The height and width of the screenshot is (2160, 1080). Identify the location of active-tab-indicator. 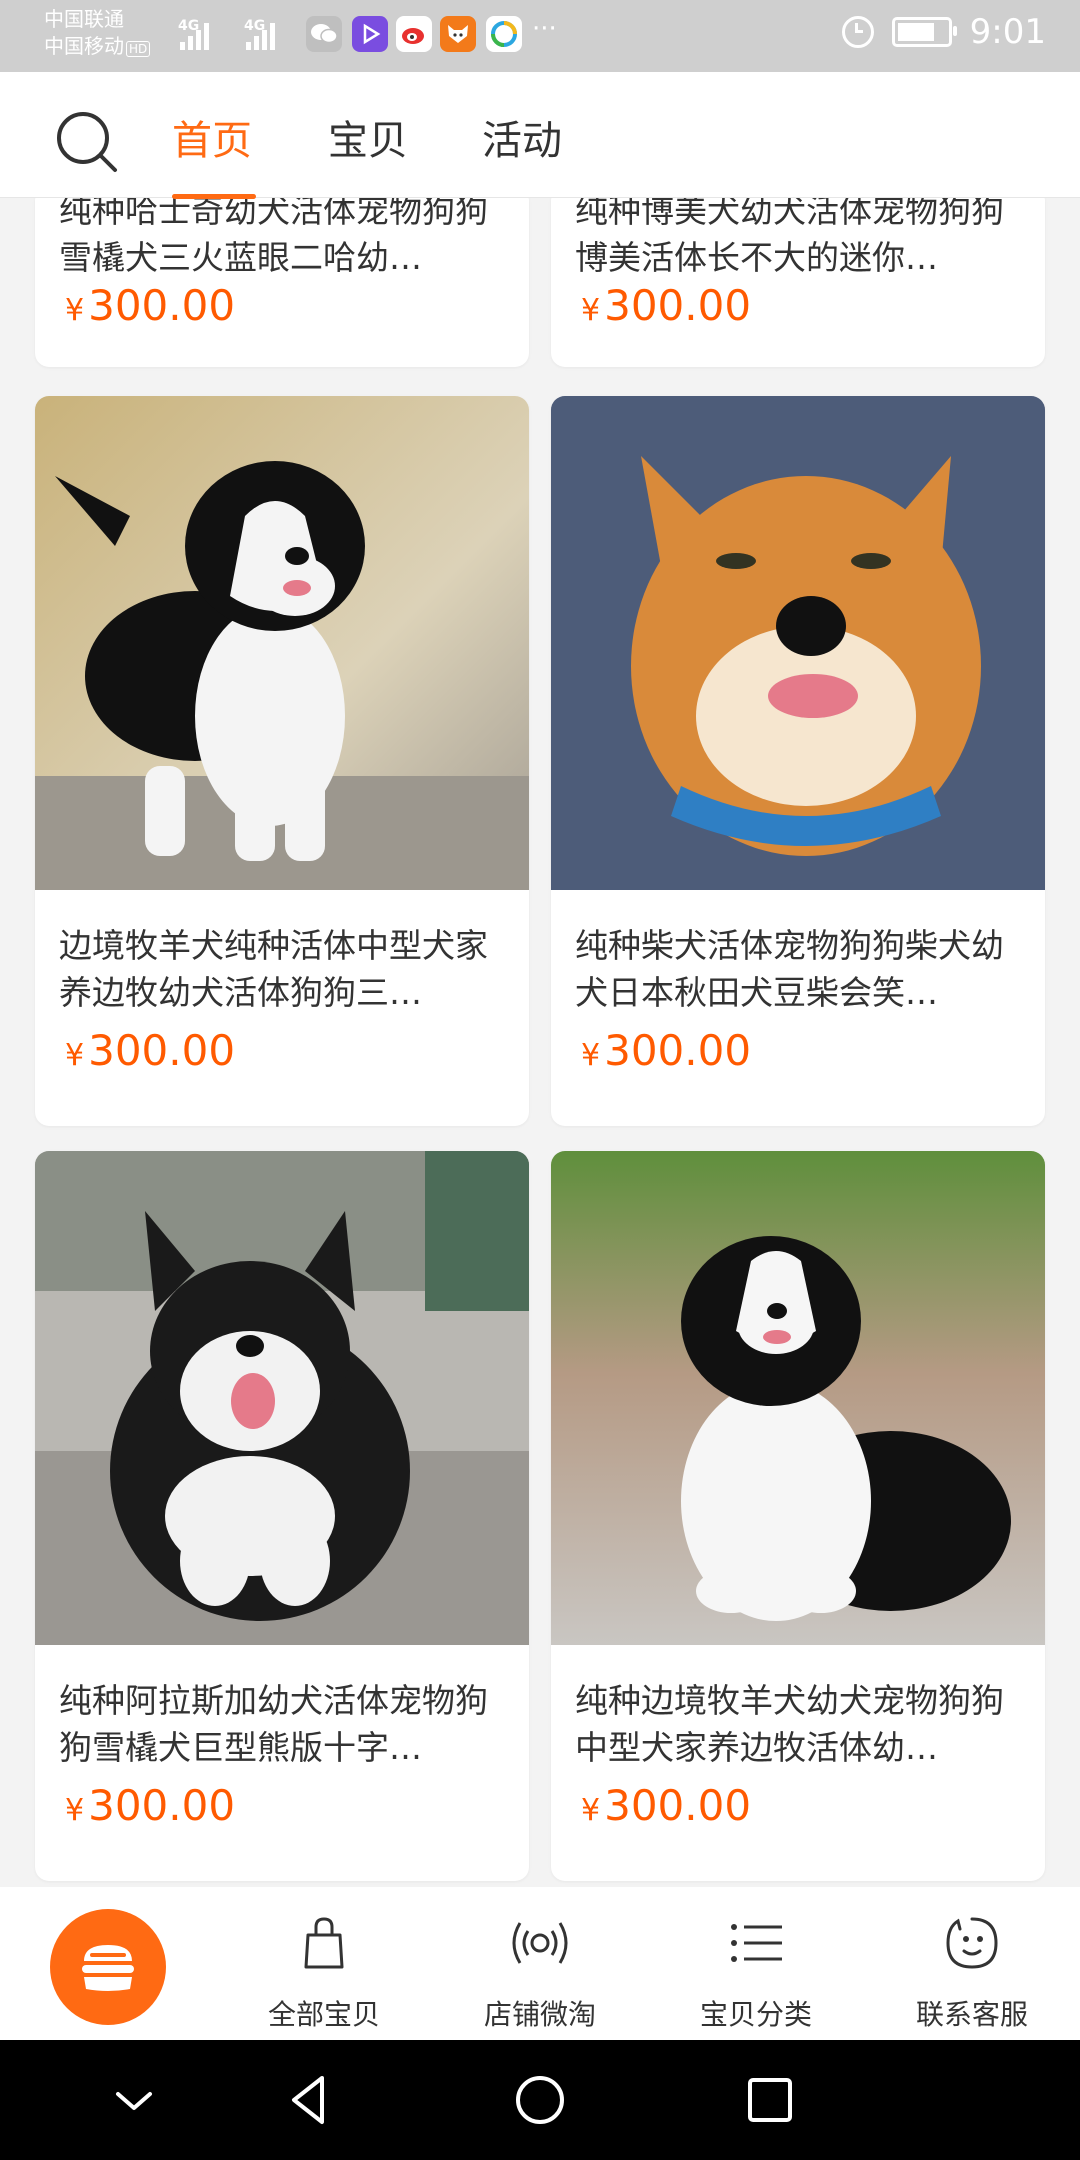
(214, 196).